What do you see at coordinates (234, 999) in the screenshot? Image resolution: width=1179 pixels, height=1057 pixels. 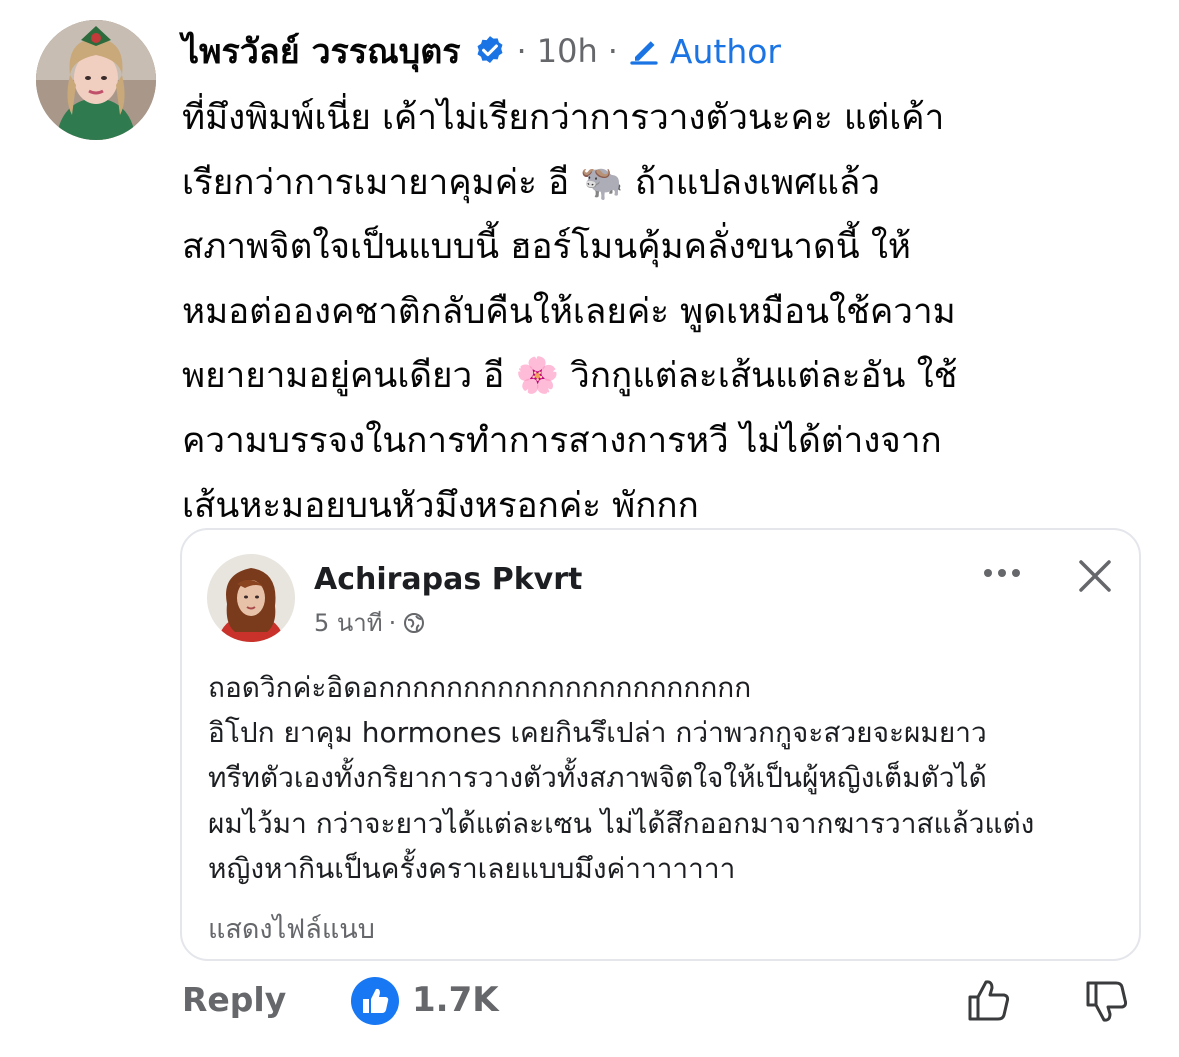 I see `reply-button: Reply` at bounding box center [234, 999].